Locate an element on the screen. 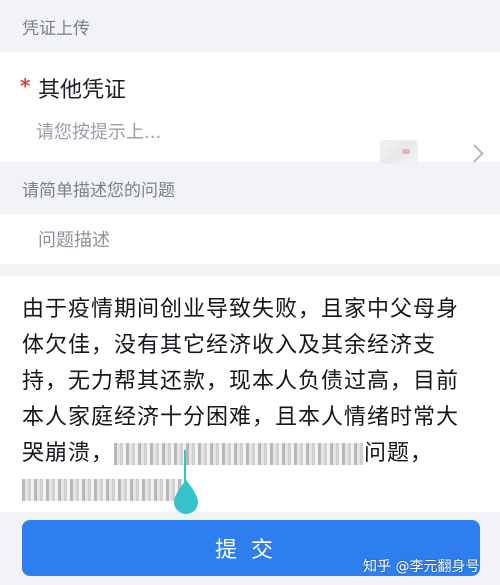 The height and width of the screenshot is (585, 500). description-line-text: 问题， is located at coordinates (399, 453).